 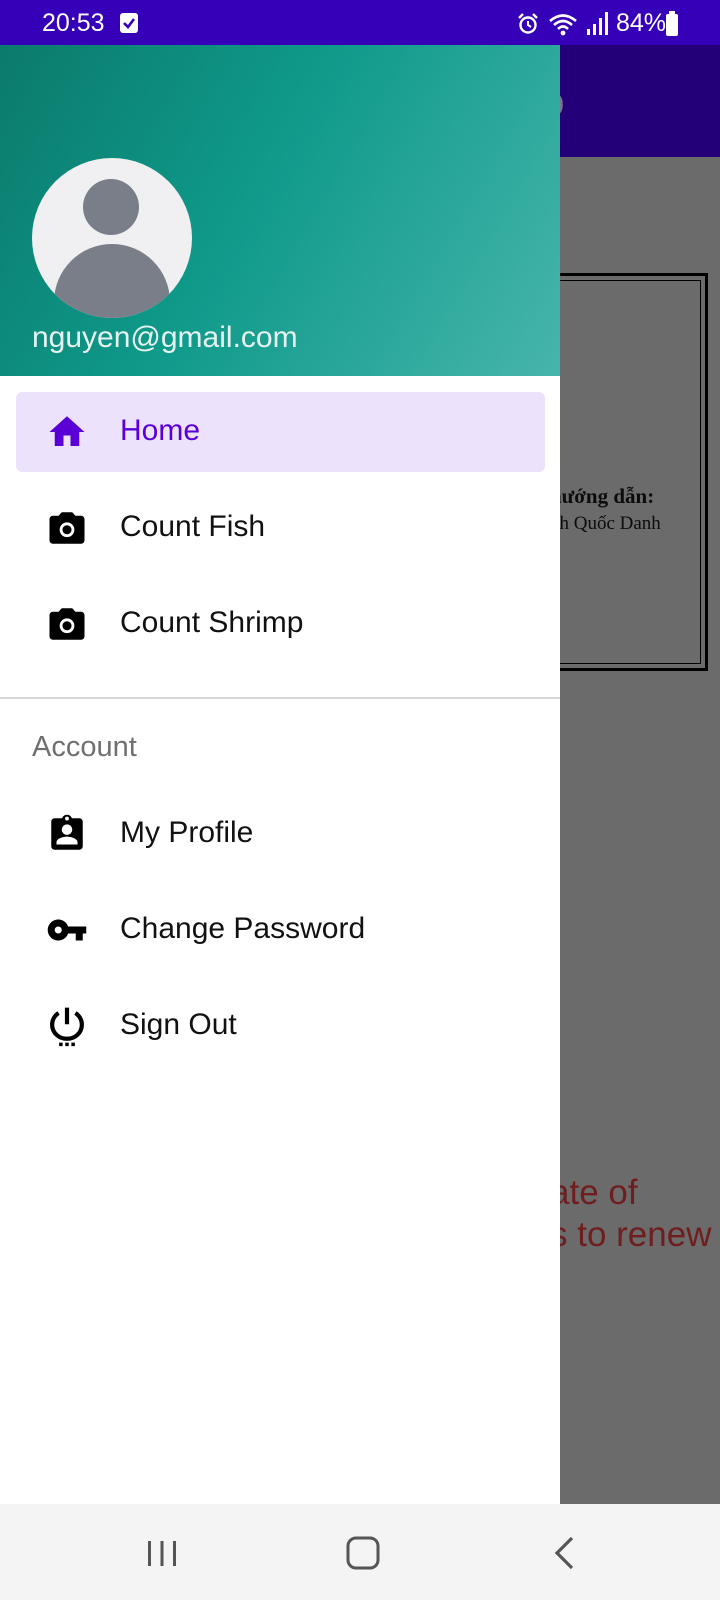 I want to click on notice-line: s to renew, so click(x=631, y=1234).